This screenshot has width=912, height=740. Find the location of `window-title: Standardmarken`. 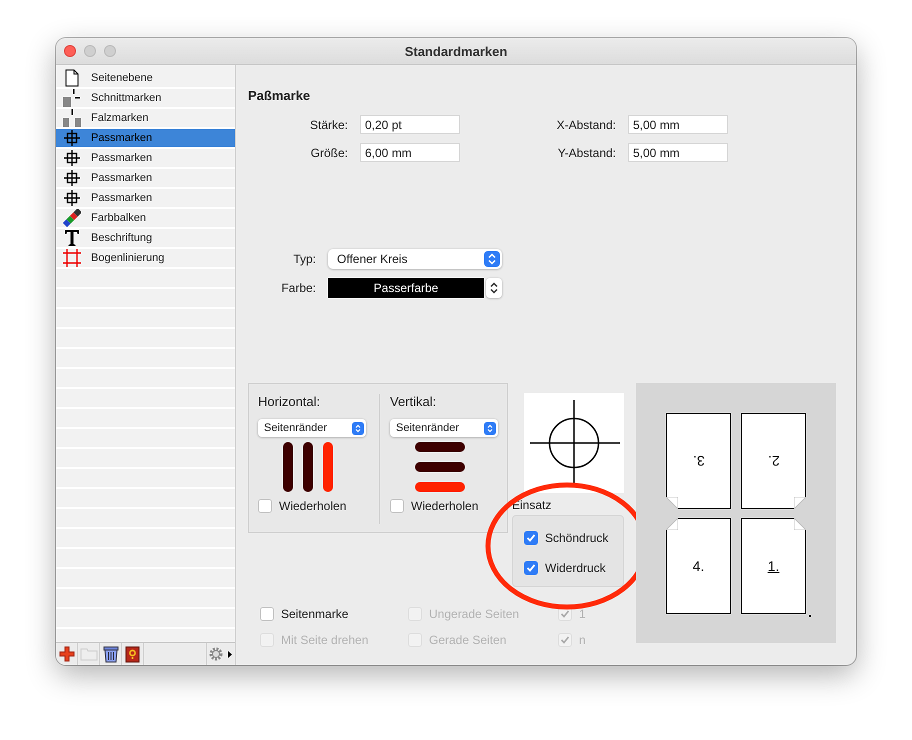

window-title: Standardmarken is located at coordinates (456, 51).